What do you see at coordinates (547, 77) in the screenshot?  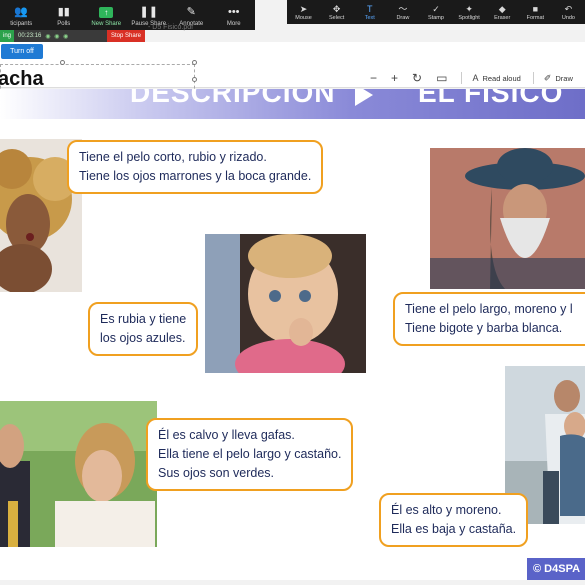 I see `draw-pen-icon: ✐` at bounding box center [547, 77].